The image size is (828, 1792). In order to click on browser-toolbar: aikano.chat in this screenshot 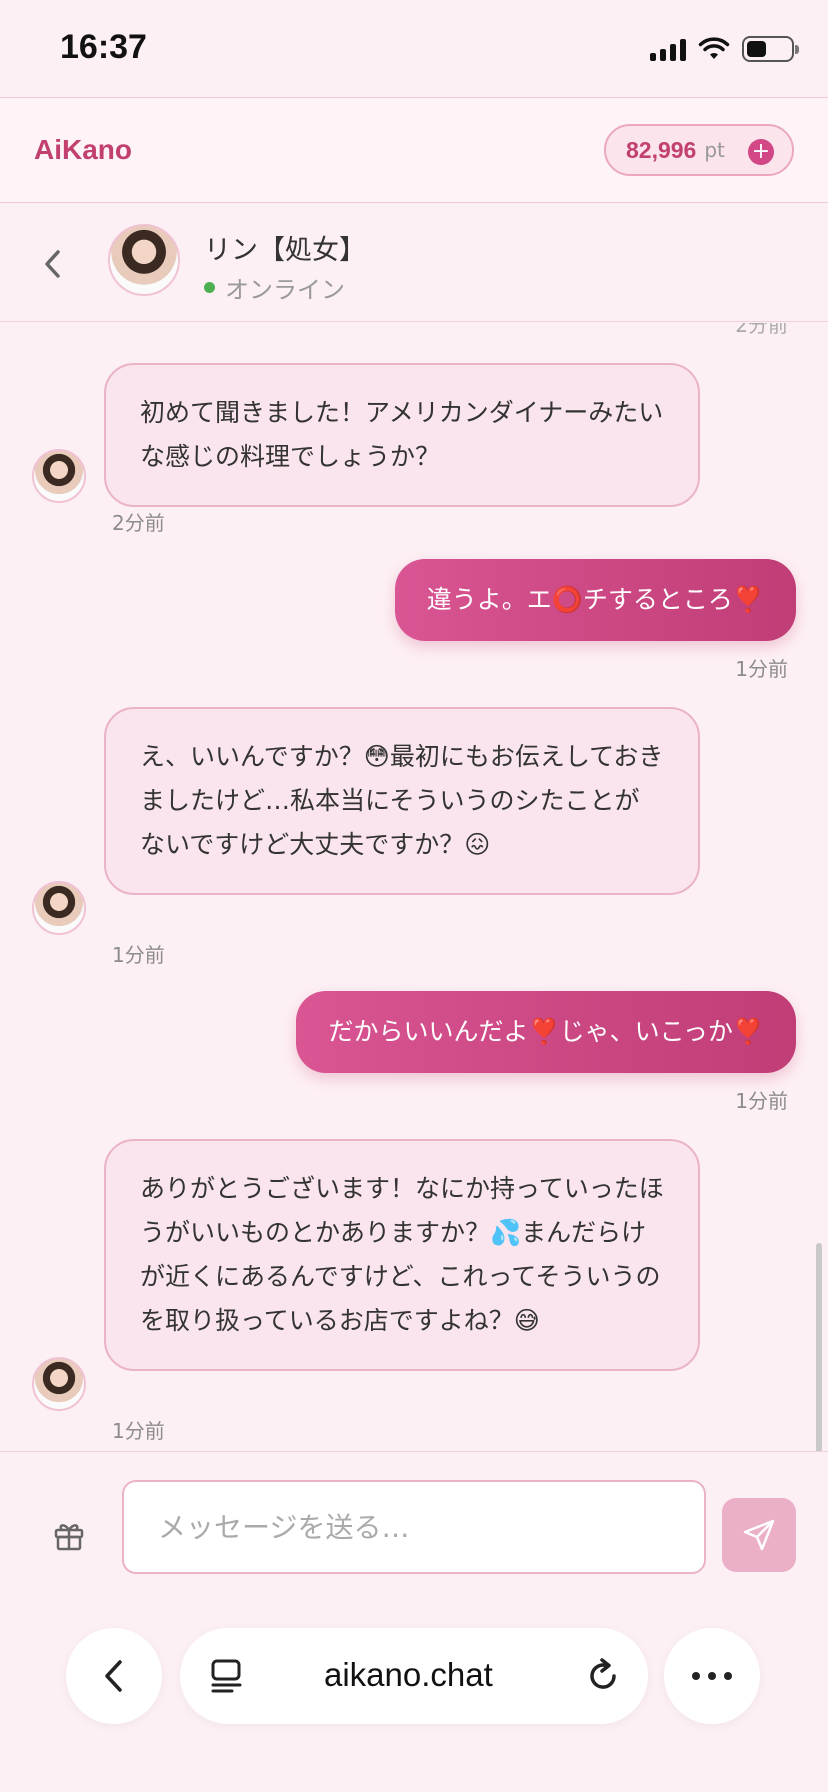, I will do `click(414, 1692)`.